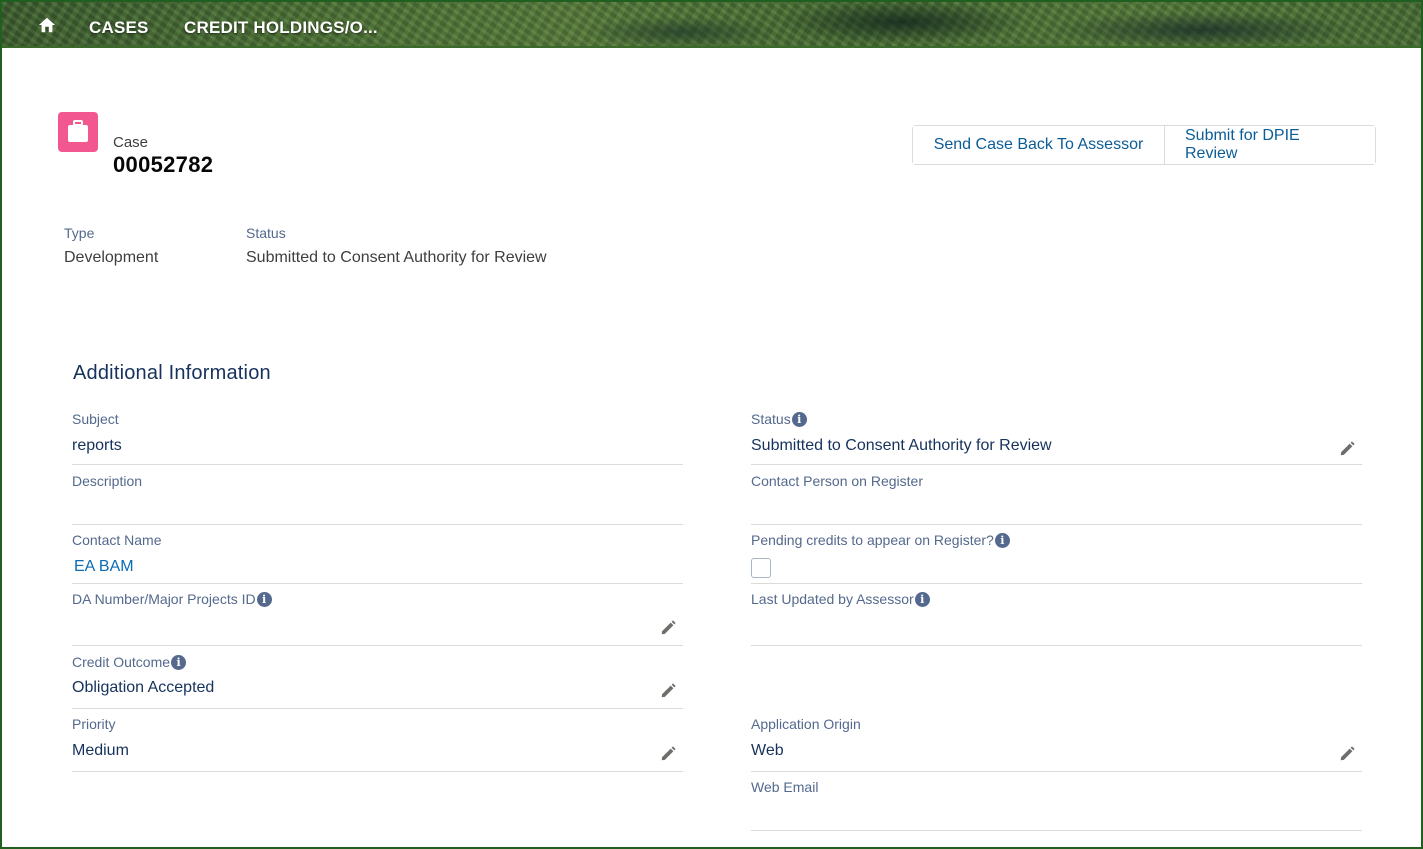 The height and width of the screenshot is (849, 1423). I want to click on field-label-text: Pending credits to appear on Register?, so click(872, 540).